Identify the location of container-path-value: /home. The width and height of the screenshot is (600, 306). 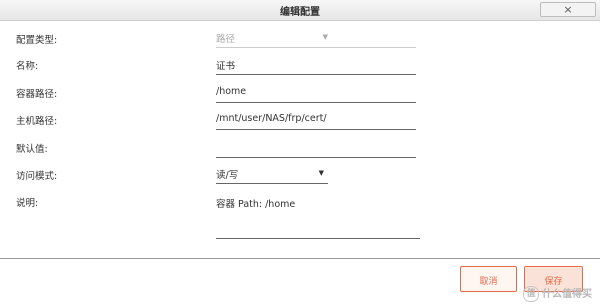
(231, 91).